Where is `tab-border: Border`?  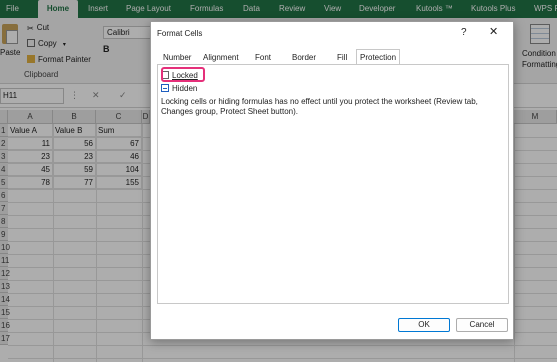
tab-border: Border is located at coordinates (304, 57).